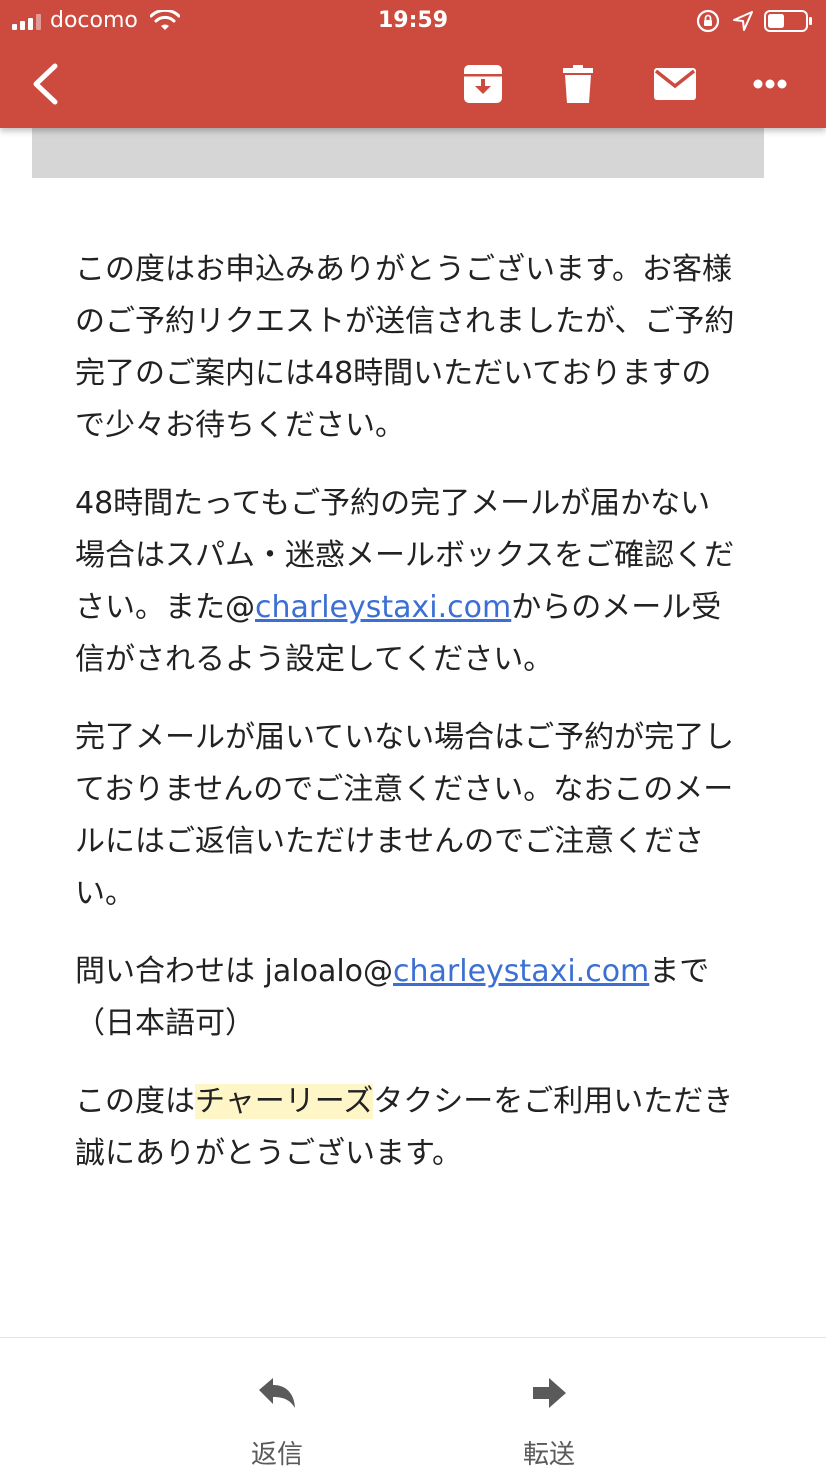 The width and height of the screenshot is (826, 1471). Describe the element at coordinates (413, 1404) in the screenshot. I see `bottom-action-bar: 返信 転送` at that location.